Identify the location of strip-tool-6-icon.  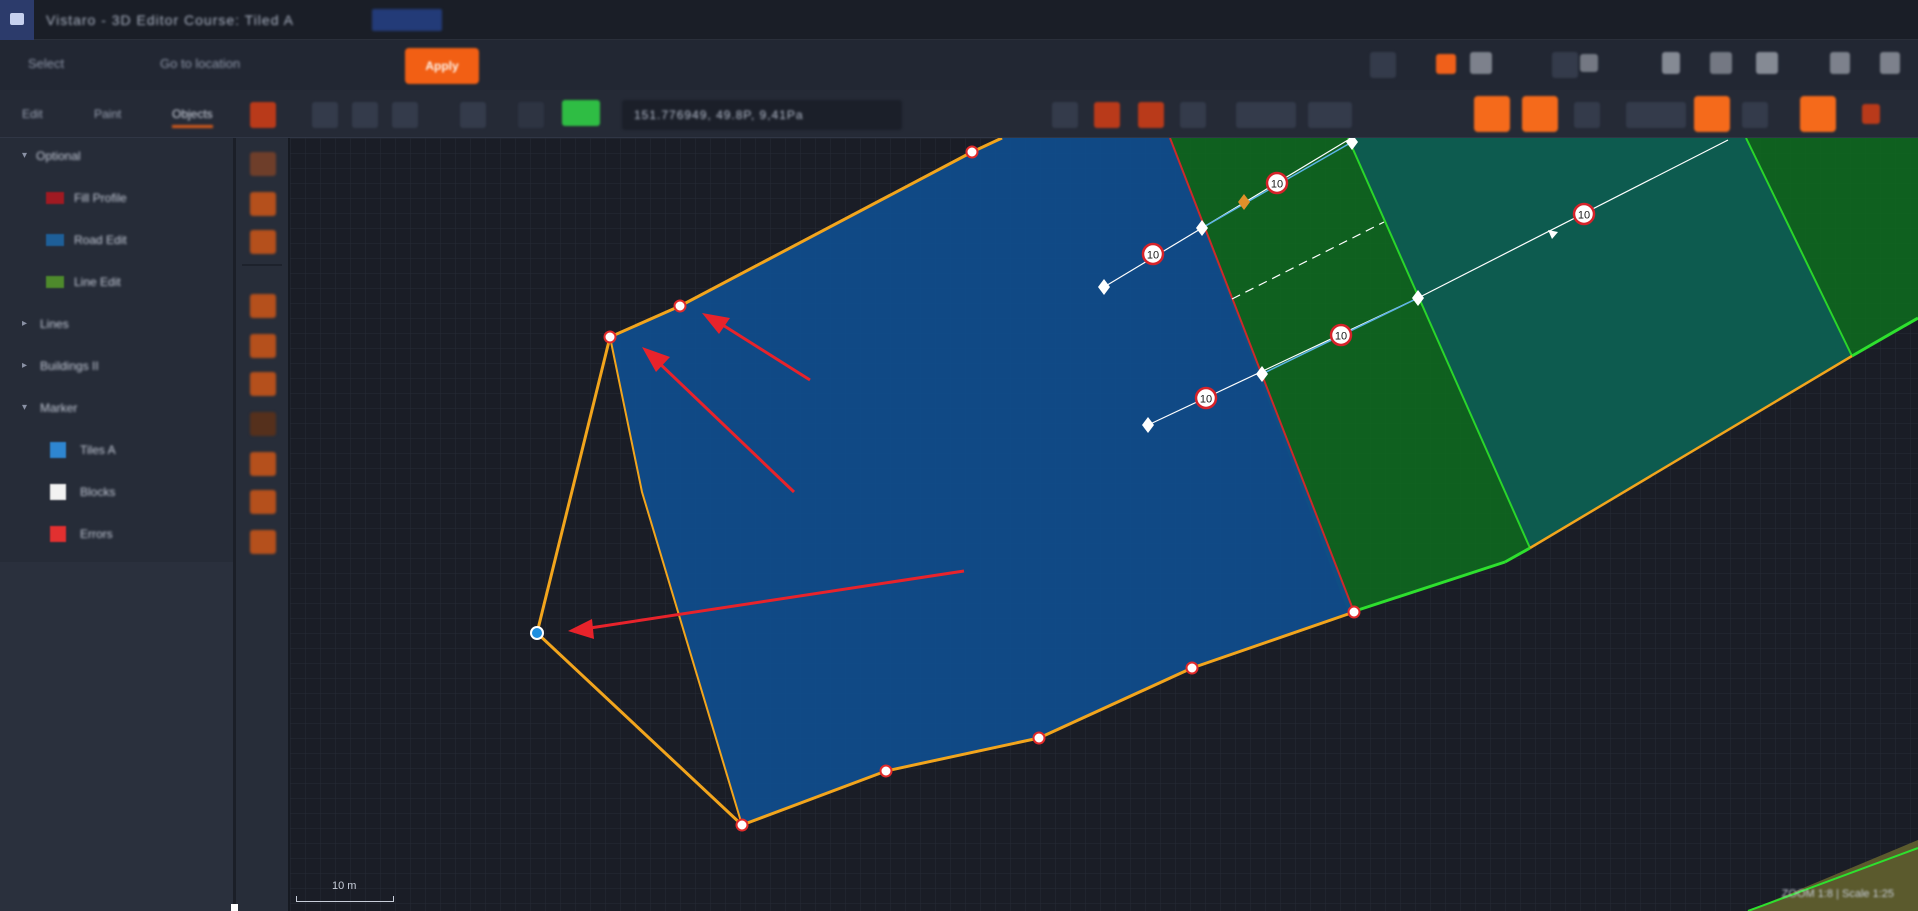
(263, 384).